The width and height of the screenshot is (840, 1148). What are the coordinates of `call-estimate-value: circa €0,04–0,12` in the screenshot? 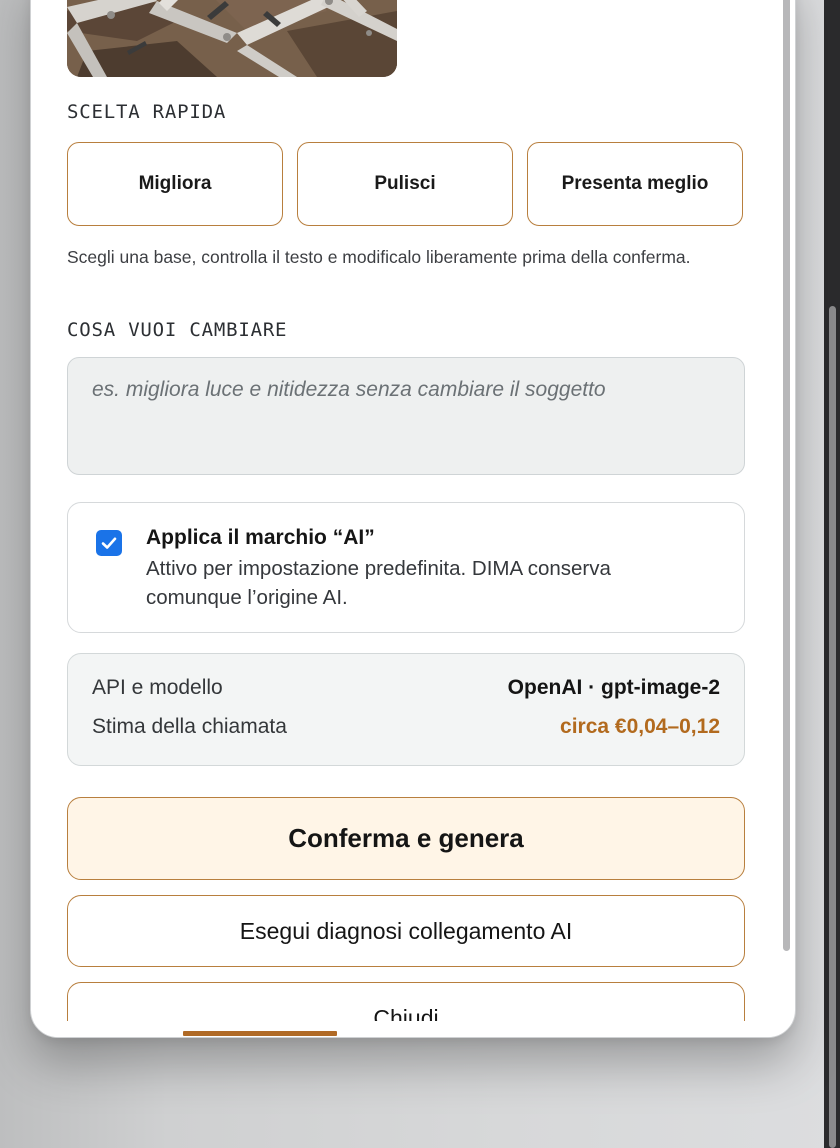 It's located at (640, 726).